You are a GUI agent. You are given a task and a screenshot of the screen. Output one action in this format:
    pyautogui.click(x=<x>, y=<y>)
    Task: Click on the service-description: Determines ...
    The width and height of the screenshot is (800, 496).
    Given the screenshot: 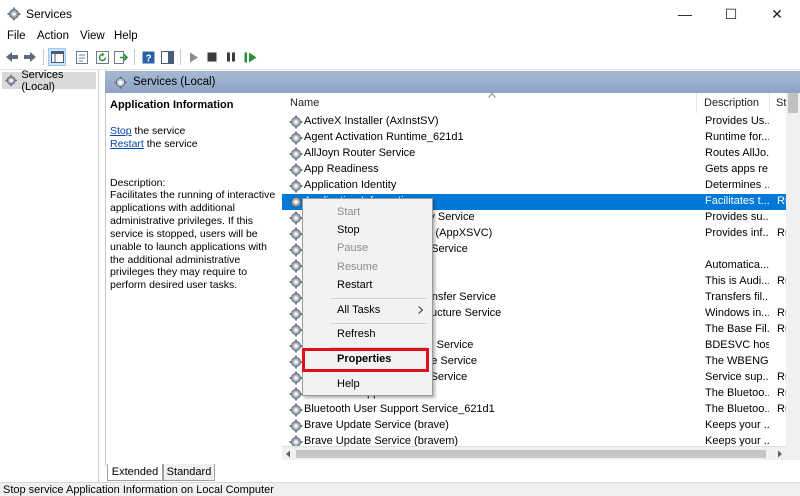 What is the action you would take?
    pyautogui.click(x=737, y=185)
    